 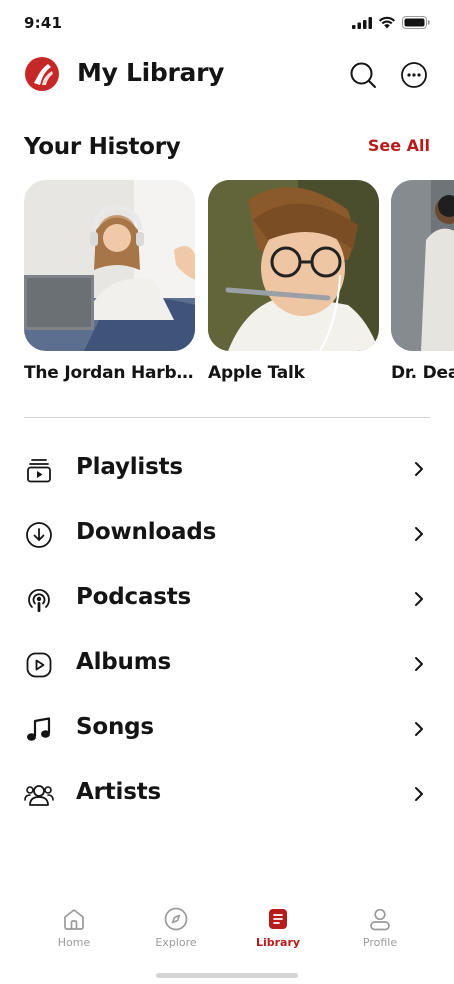 I want to click on music-note-icon, so click(x=39, y=730).